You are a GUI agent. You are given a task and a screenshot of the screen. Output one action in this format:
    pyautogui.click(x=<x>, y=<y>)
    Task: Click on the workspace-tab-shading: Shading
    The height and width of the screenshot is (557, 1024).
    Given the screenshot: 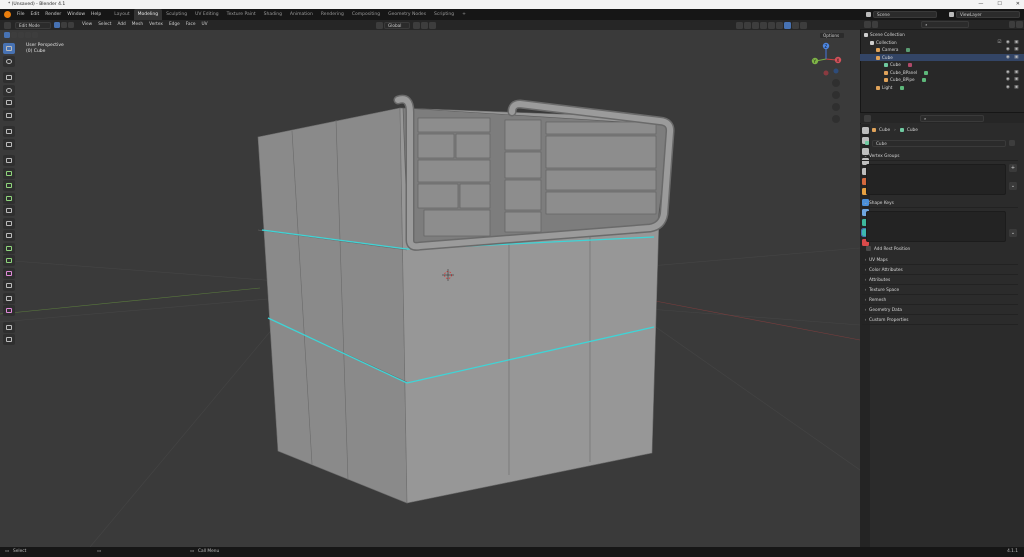 What is the action you would take?
    pyautogui.click(x=273, y=14)
    